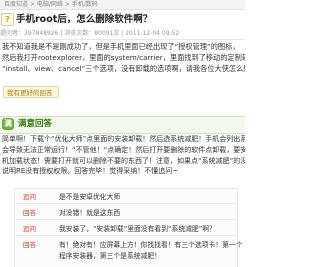  What do you see at coordinates (123, 160) in the screenshot?
I see `answer-line: 机加载状态！需要打开就可以删除不要的东西了！注意，如果点“系统减肥”的没有，` at bounding box center [123, 160].